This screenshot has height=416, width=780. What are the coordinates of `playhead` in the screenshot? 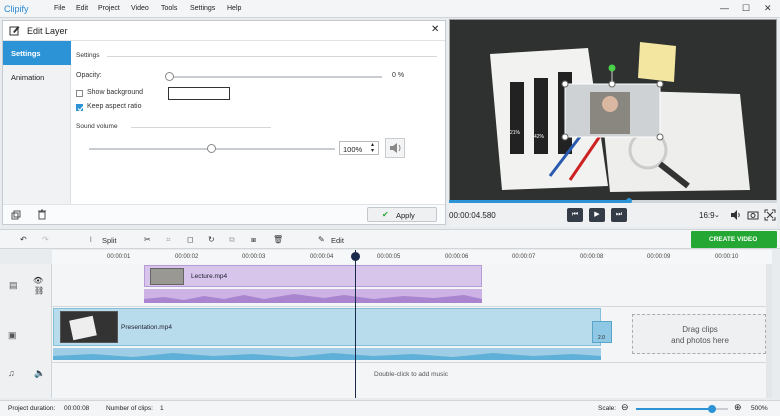 It's located at (355, 324).